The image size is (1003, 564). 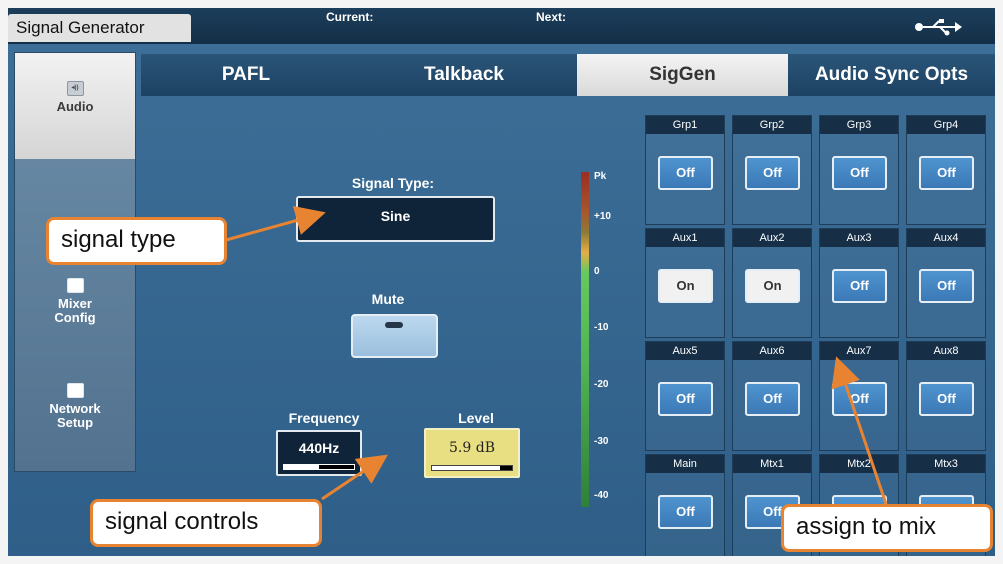 What do you see at coordinates (685, 512) in the screenshot?
I see `mix-assign-button-main: Off` at bounding box center [685, 512].